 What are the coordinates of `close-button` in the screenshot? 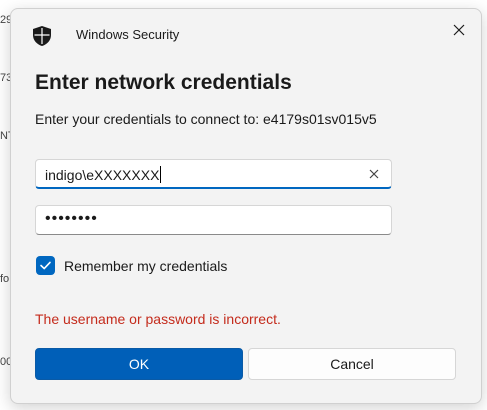 It's located at (459, 30).